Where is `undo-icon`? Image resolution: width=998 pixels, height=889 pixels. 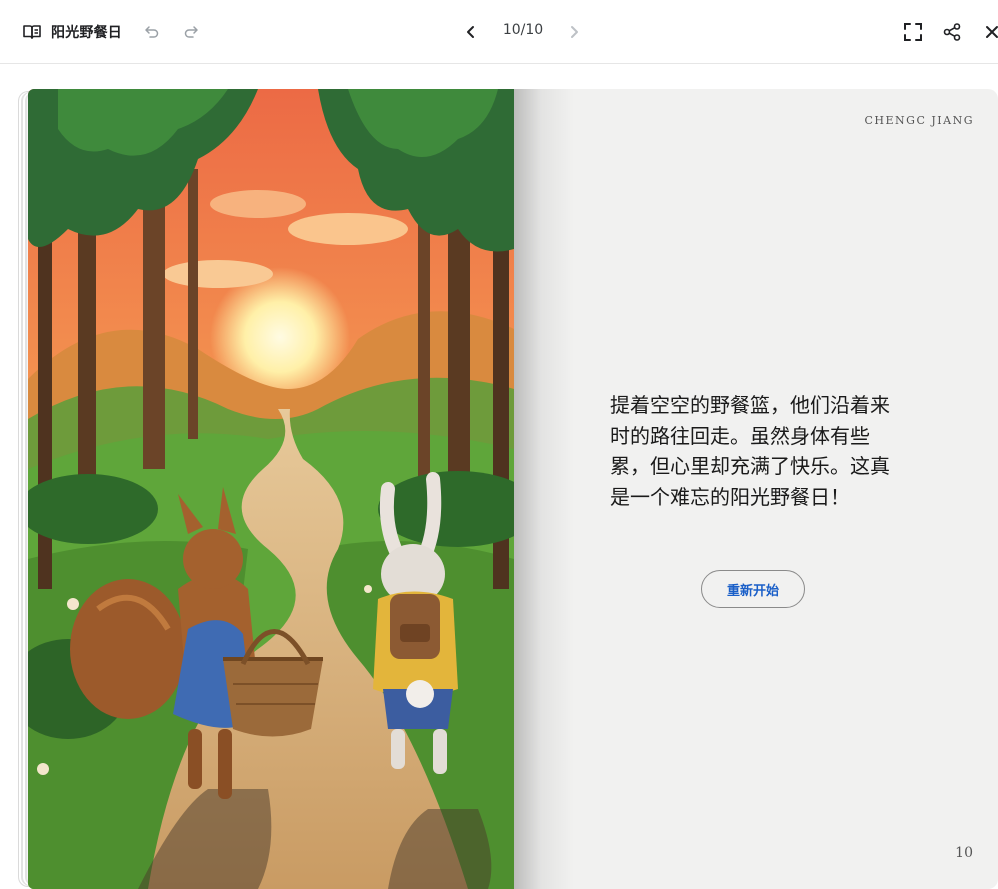 undo-icon is located at coordinates (152, 32).